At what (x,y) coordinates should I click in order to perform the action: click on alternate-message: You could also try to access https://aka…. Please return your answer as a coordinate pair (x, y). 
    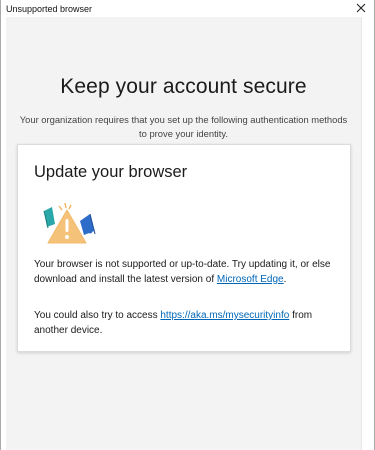
    Looking at the image, I should click on (186, 323).